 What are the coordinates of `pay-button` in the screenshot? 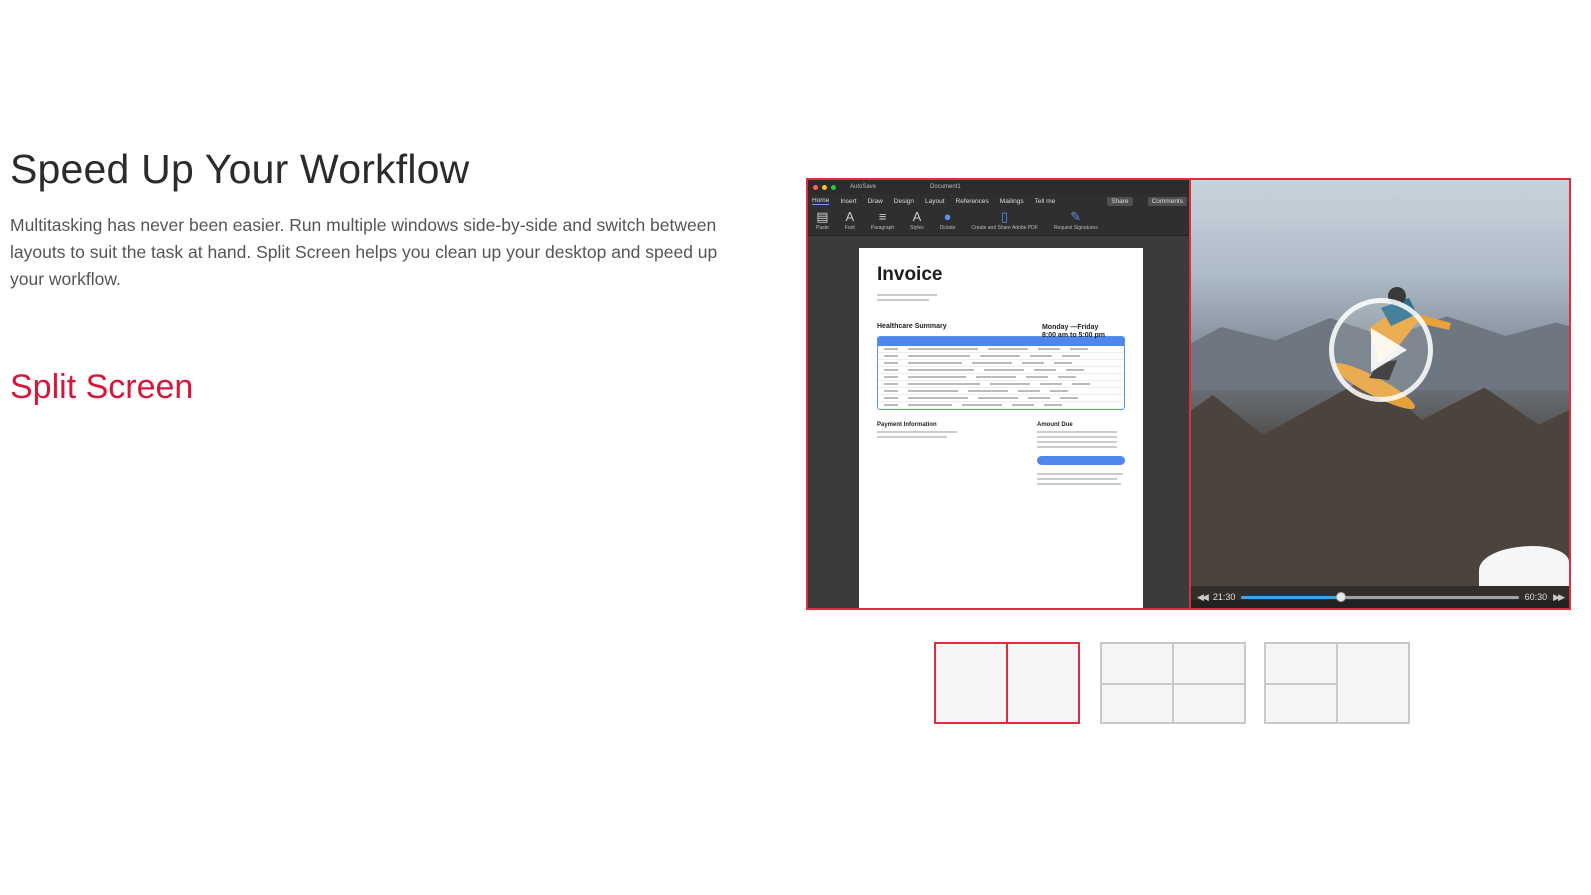 It's located at (1081, 460).